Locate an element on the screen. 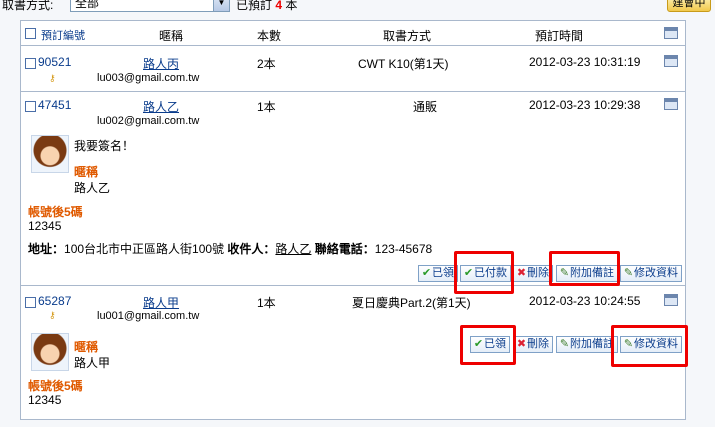  column-nickname: 暱稱 is located at coordinates (171, 36).